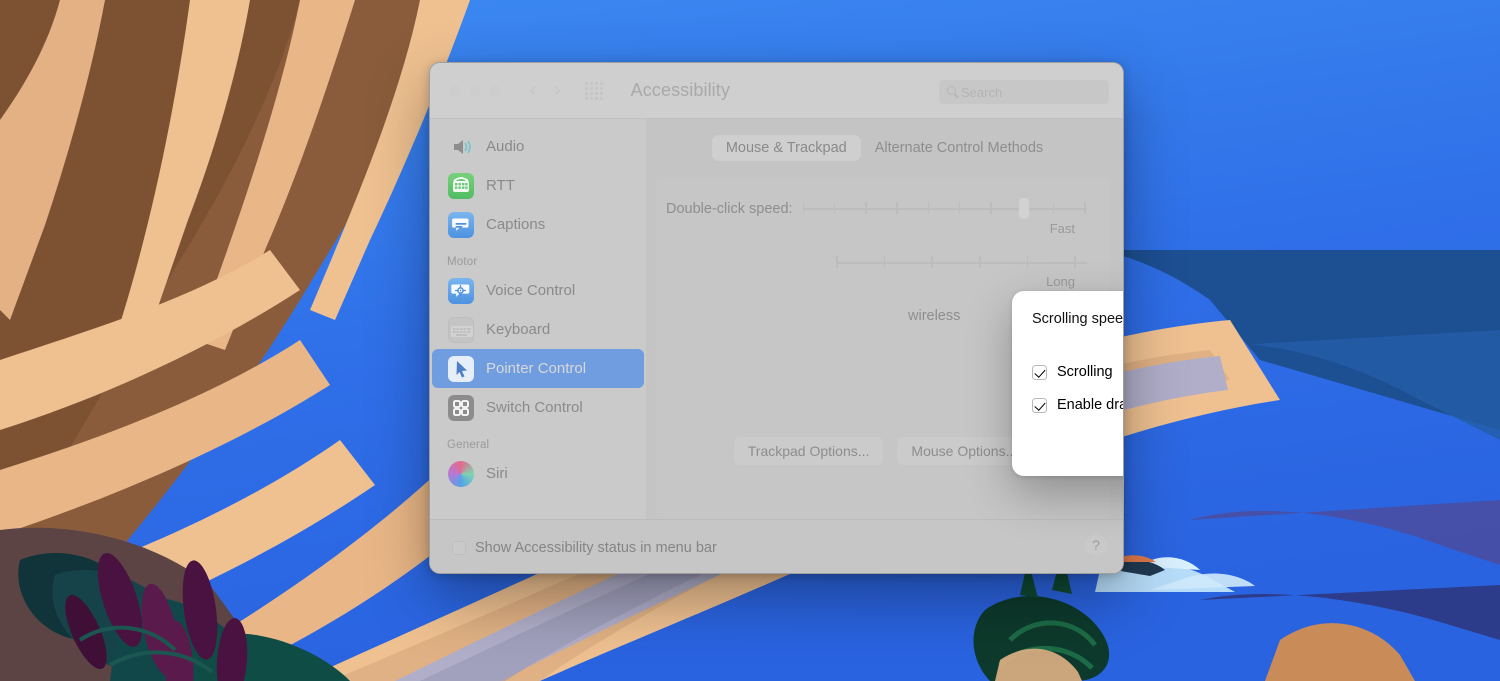 This screenshot has height=681, width=1500. What do you see at coordinates (461, 368) in the screenshot?
I see `pointer-control-icon` at bounding box center [461, 368].